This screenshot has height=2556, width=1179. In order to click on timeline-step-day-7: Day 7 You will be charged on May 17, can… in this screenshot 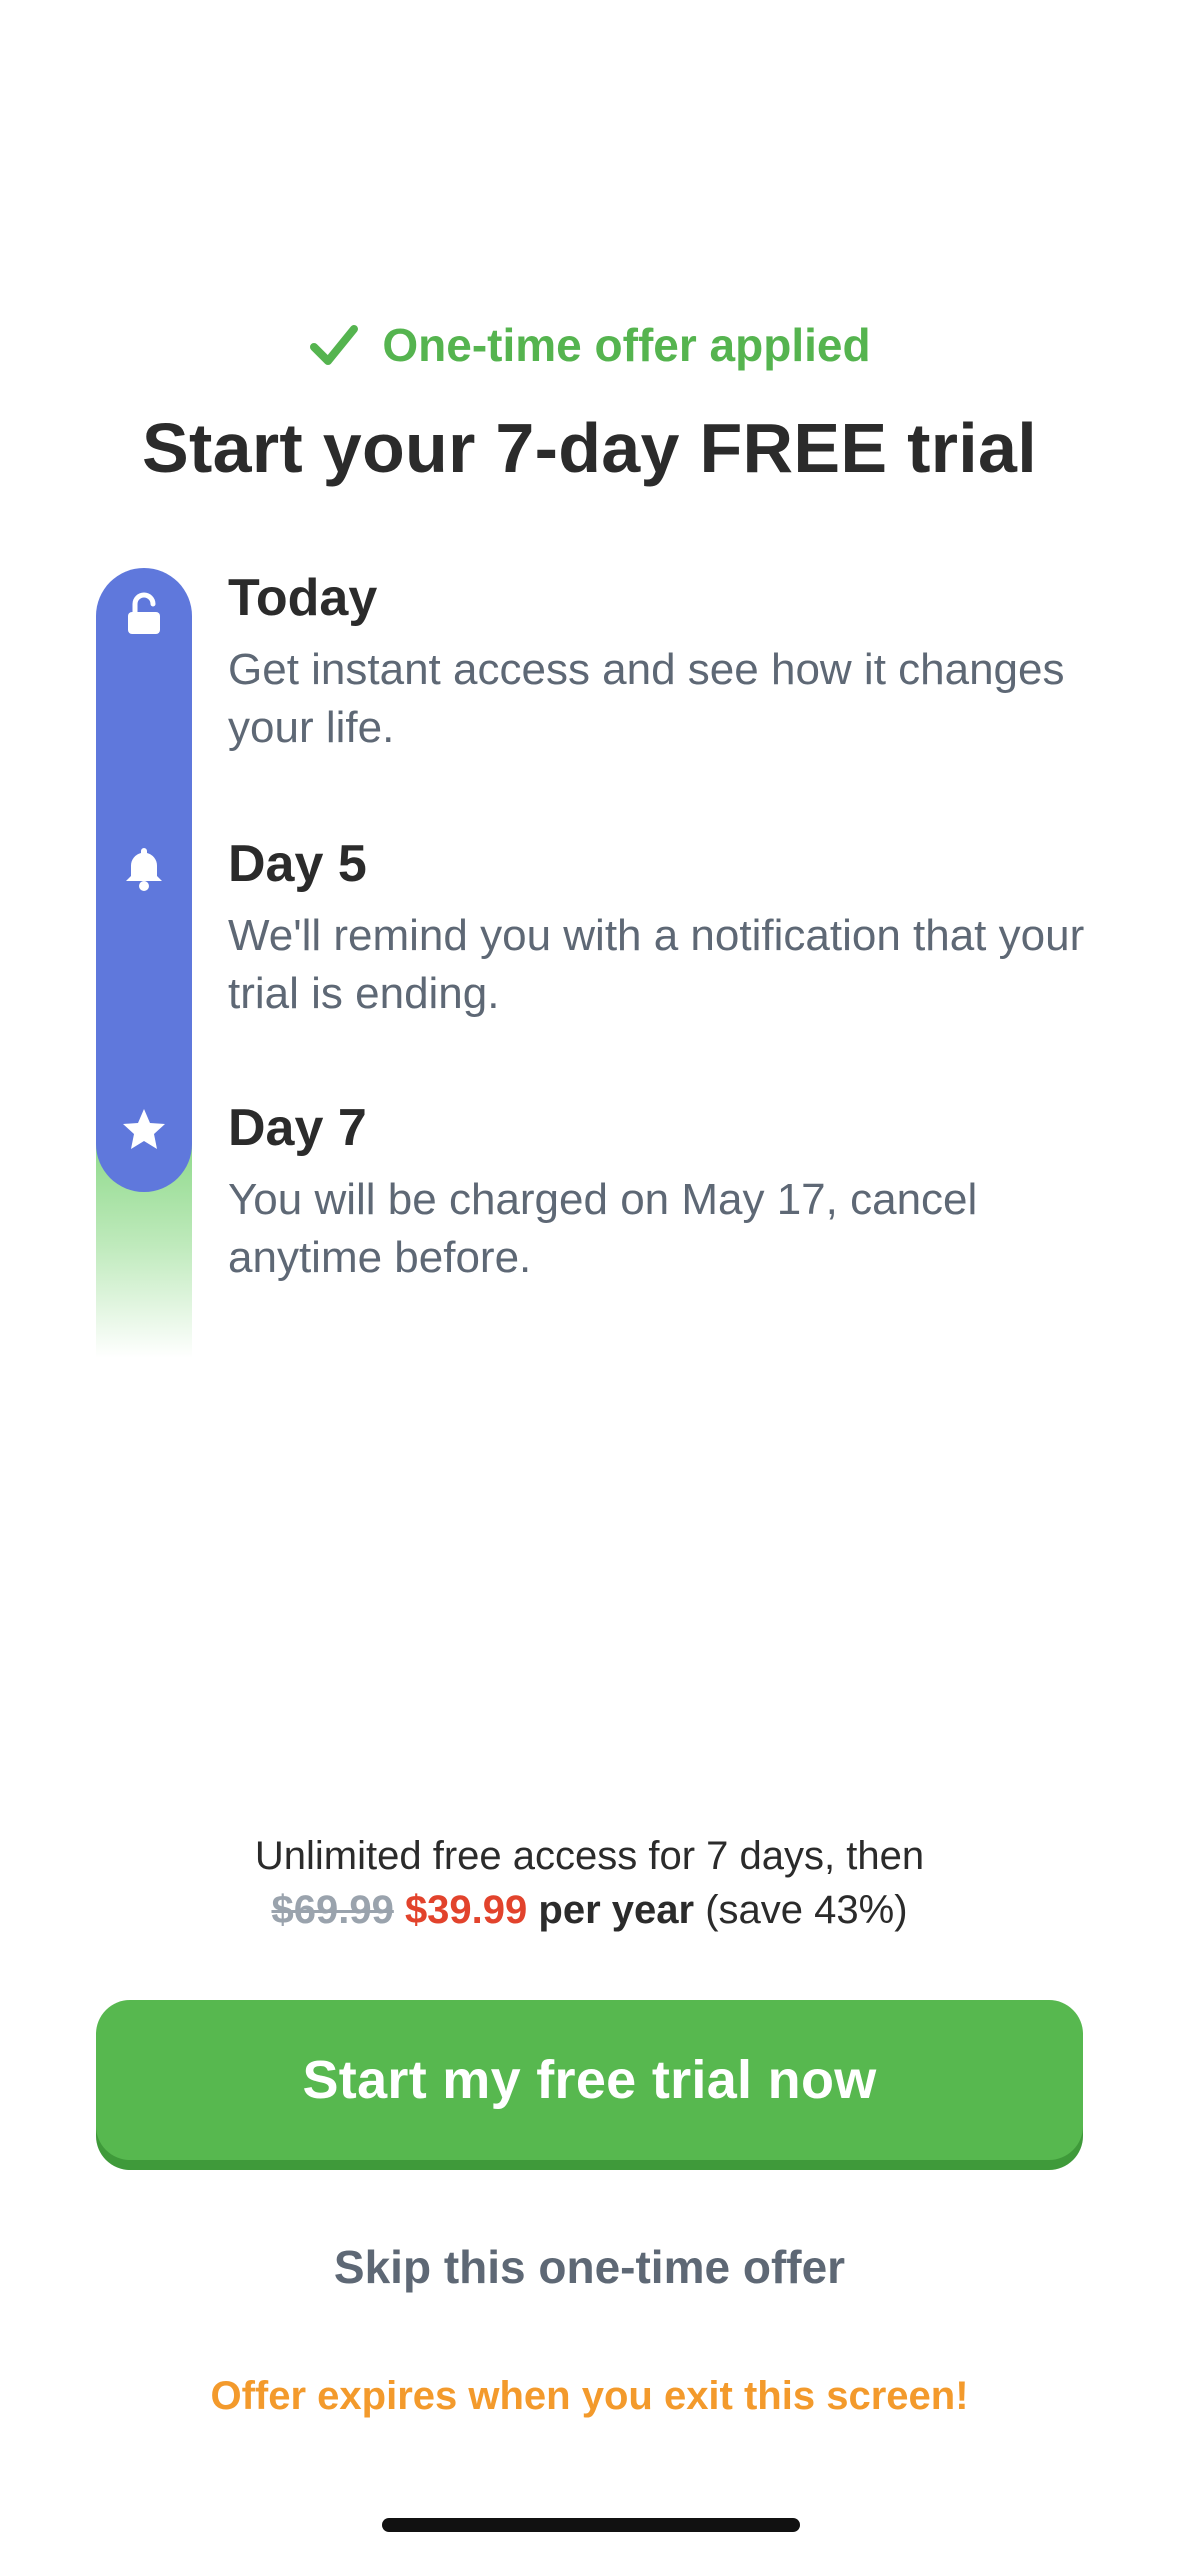, I will do `click(668, 1193)`.